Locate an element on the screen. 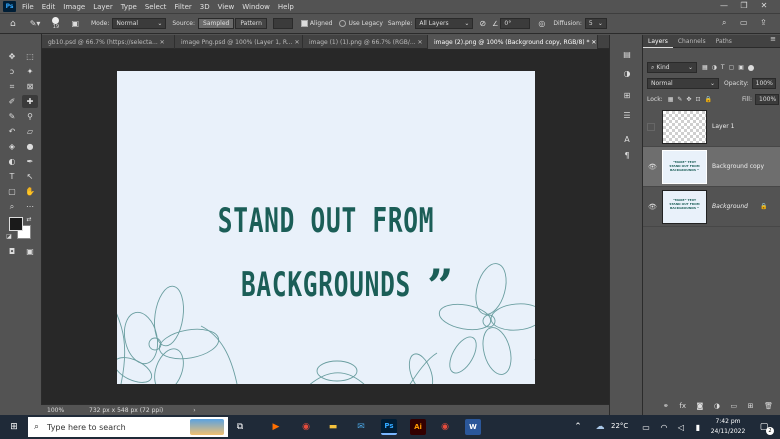 This screenshot has height=439, width=780. minimize-button: — is located at coordinates (724, 5).